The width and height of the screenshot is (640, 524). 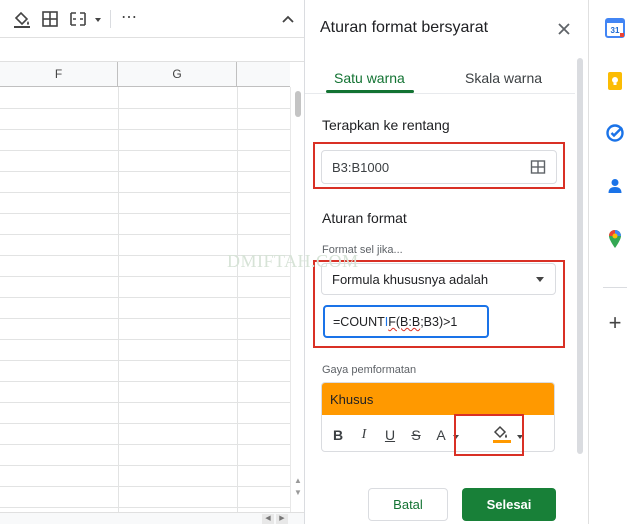 I want to click on italic-button: I, so click(x=364, y=435).